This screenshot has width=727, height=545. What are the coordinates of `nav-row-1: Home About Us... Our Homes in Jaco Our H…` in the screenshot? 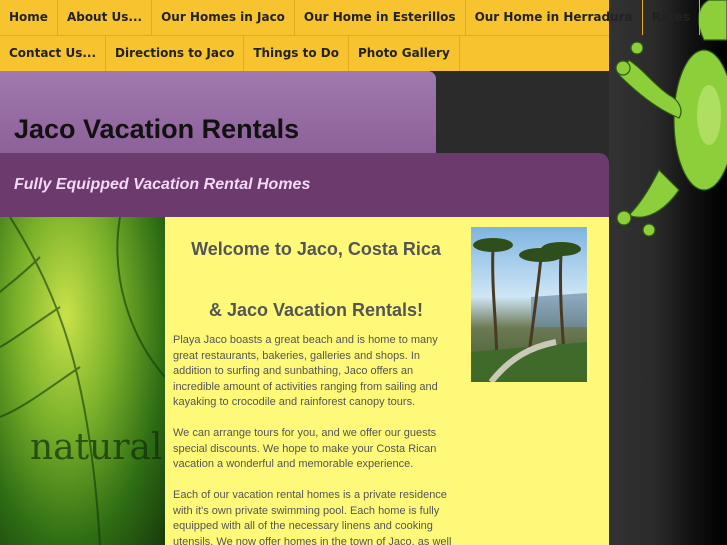 It's located at (350, 18).